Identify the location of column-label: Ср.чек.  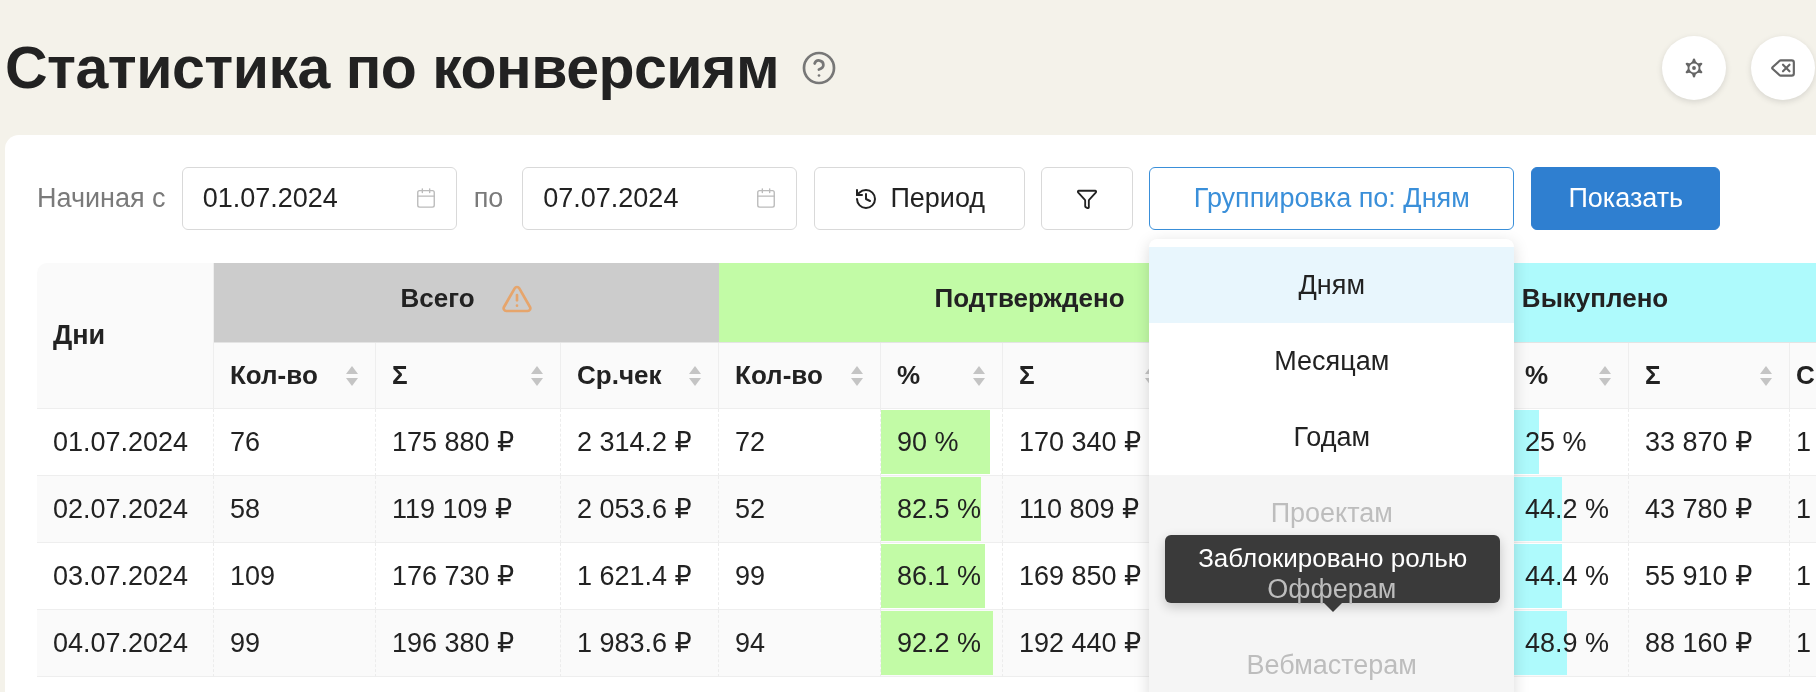
(619, 375).